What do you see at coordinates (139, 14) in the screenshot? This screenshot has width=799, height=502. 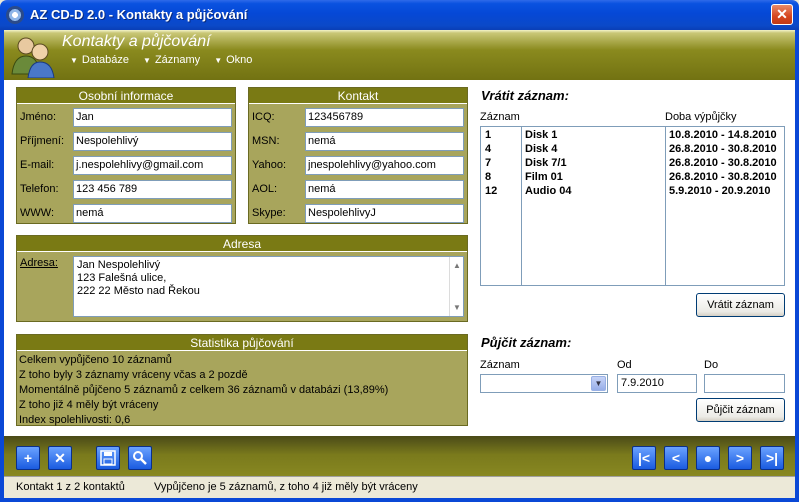 I see `window-title: AZ CD-D 2.0 - Kontakty a půjčování` at bounding box center [139, 14].